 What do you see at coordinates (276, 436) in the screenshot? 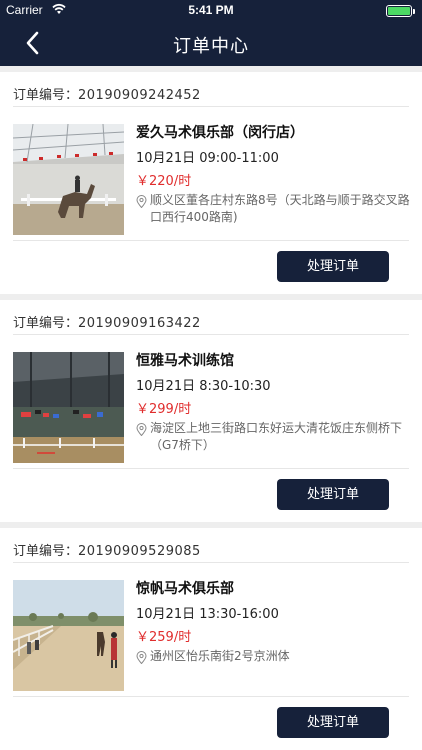
I see `address-text: 海淀区上地三街路口东好运大清花饭庄东侧桥下（G7桥下）` at bounding box center [276, 436].